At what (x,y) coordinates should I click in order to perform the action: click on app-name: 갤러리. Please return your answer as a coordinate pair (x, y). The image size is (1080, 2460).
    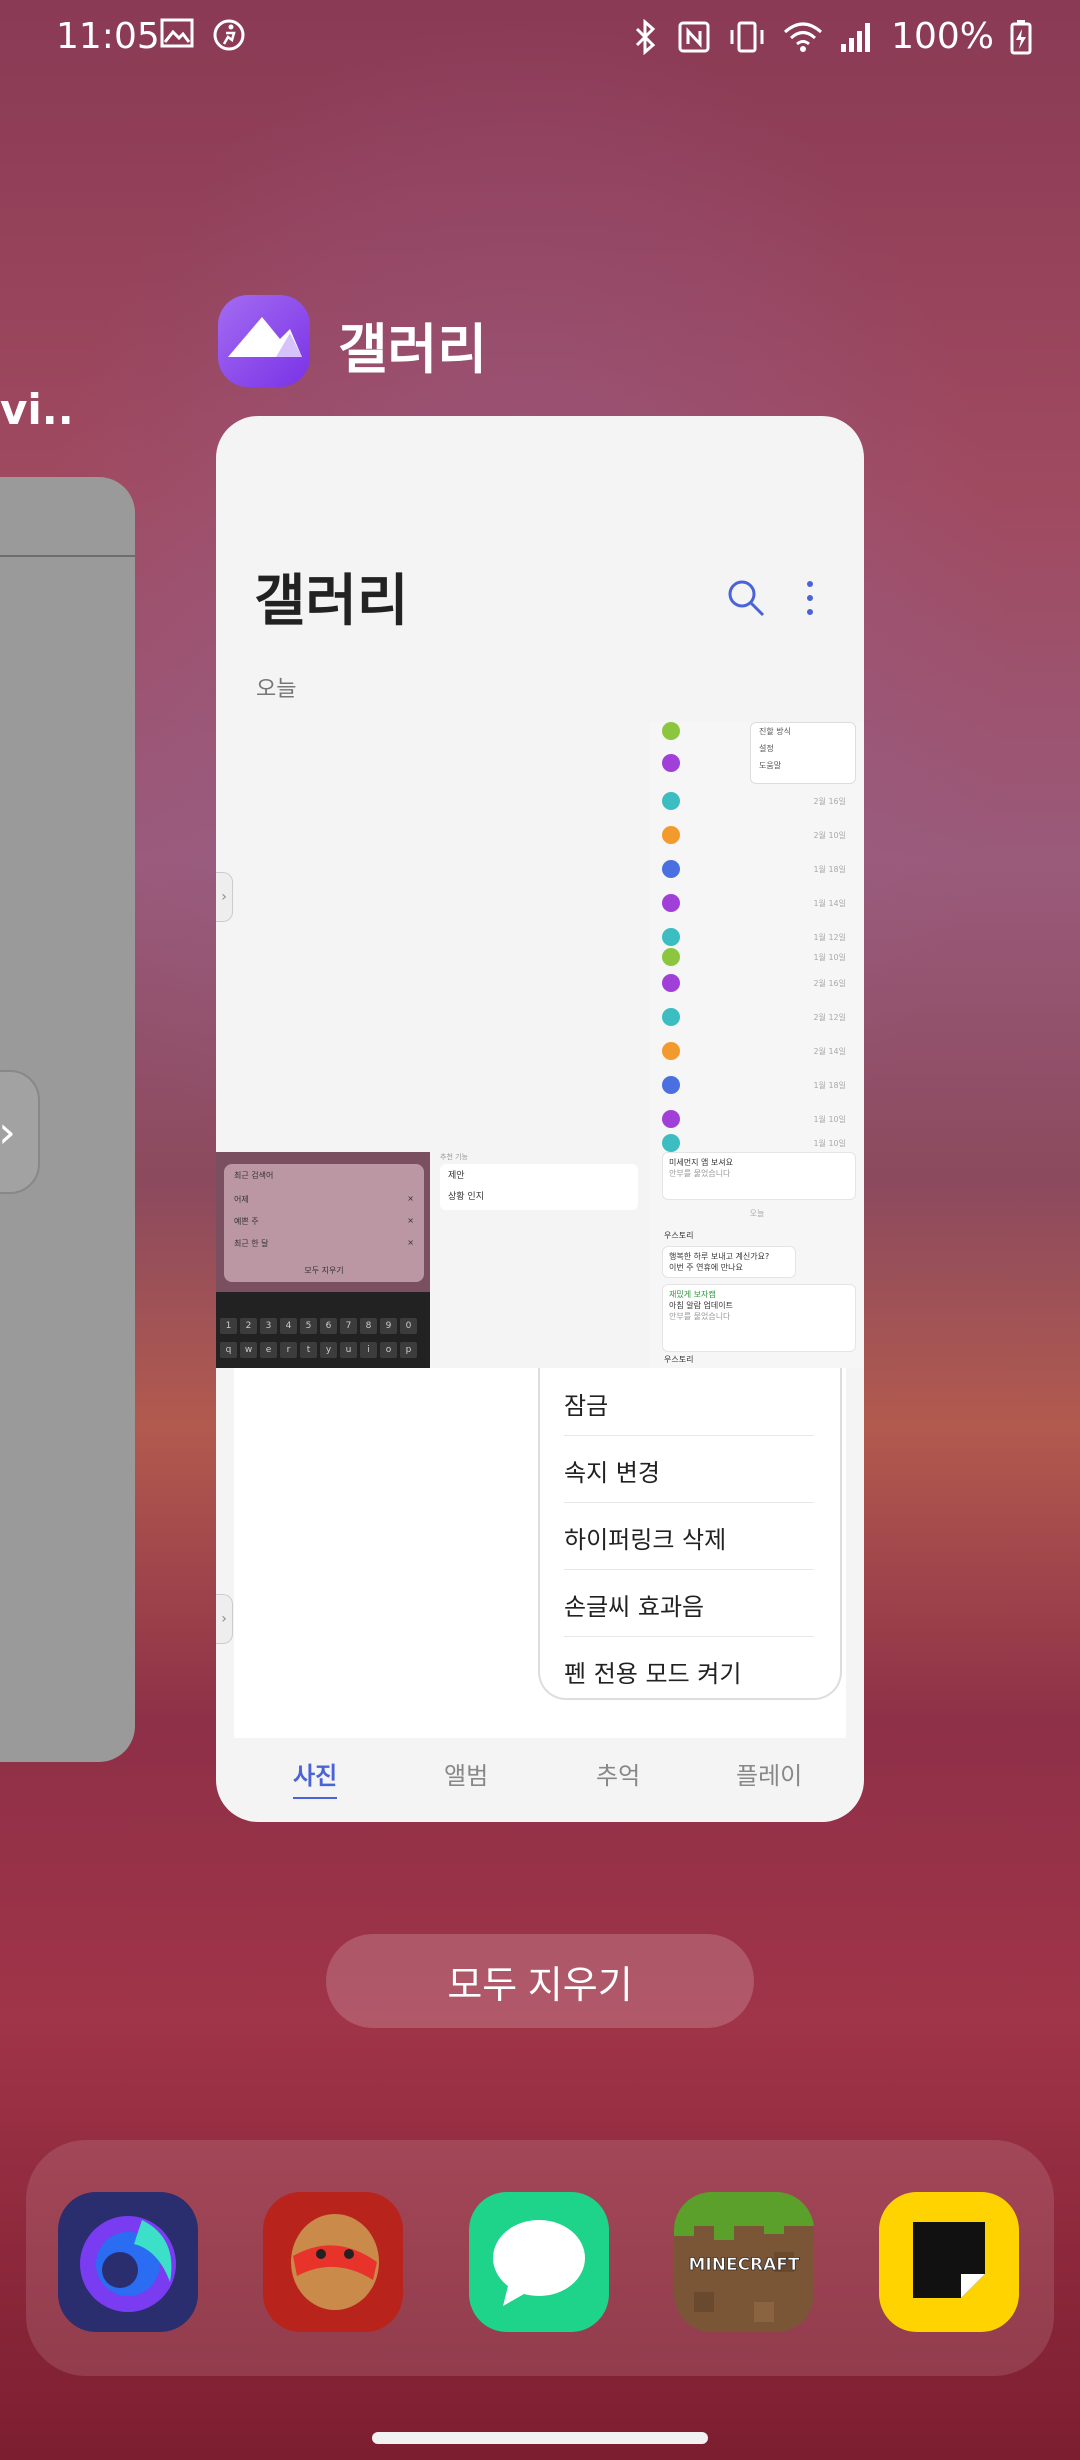
    Looking at the image, I should click on (413, 349).